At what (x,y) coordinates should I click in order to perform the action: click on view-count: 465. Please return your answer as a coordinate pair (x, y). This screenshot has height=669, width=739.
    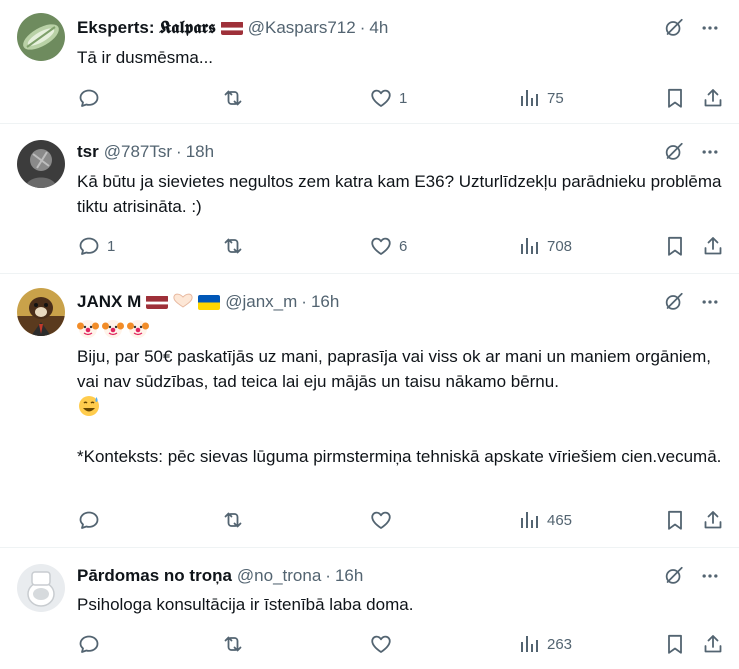
    Looking at the image, I should click on (560, 520).